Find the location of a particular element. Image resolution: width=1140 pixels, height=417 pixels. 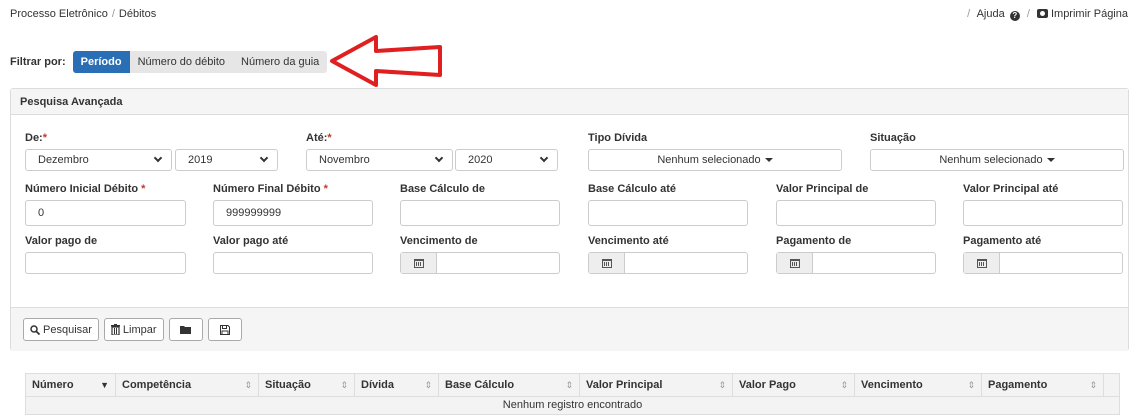

numero-final-input: 999999999 is located at coordinates (293, 213).